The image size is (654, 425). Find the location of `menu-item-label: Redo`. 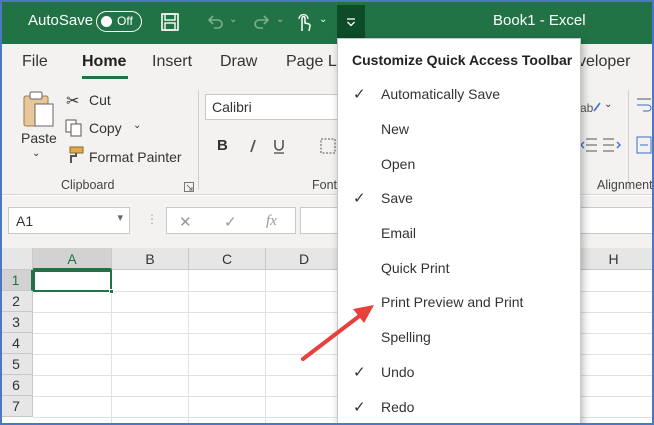

menu-item-label: Redo is located at coordinates (398, 407).